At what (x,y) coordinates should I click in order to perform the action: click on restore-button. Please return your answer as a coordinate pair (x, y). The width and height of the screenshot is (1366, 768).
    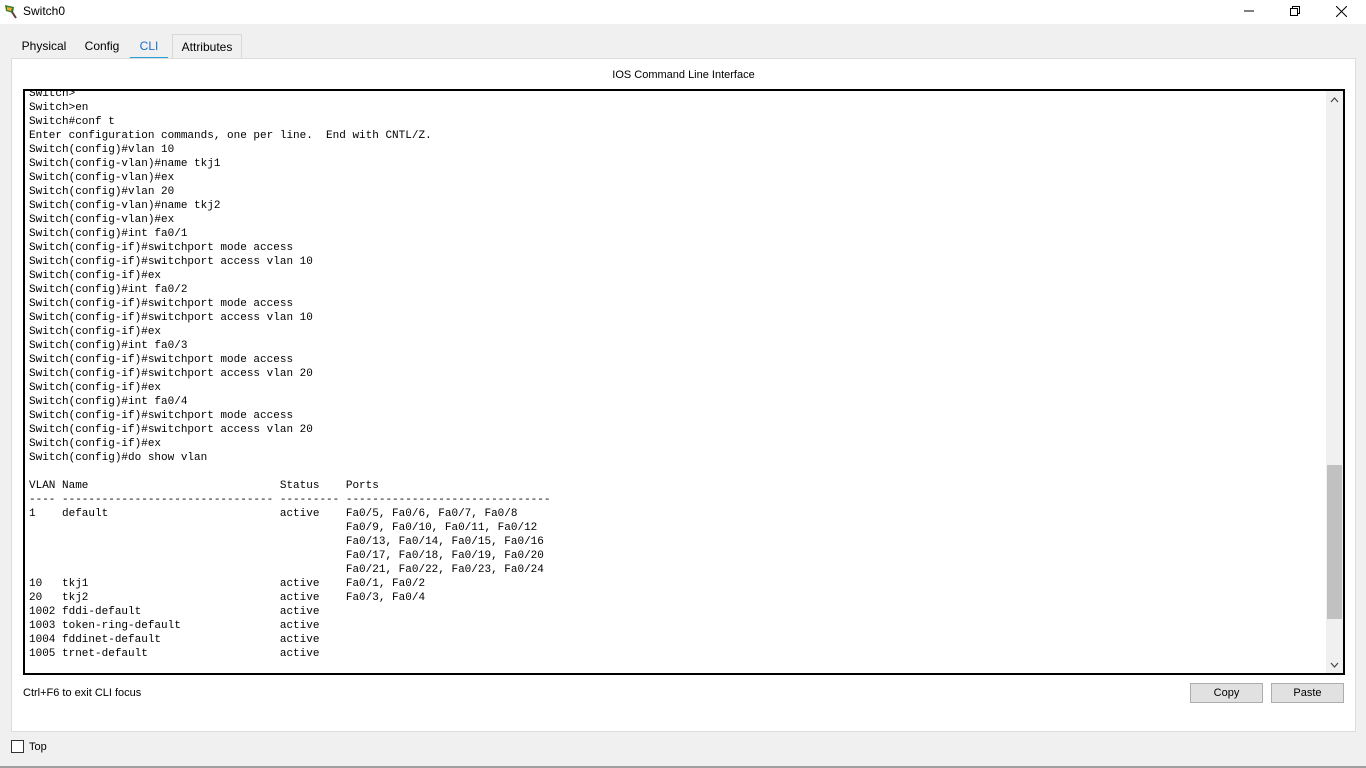
    Looking at the image, I should click on (1295, 11).